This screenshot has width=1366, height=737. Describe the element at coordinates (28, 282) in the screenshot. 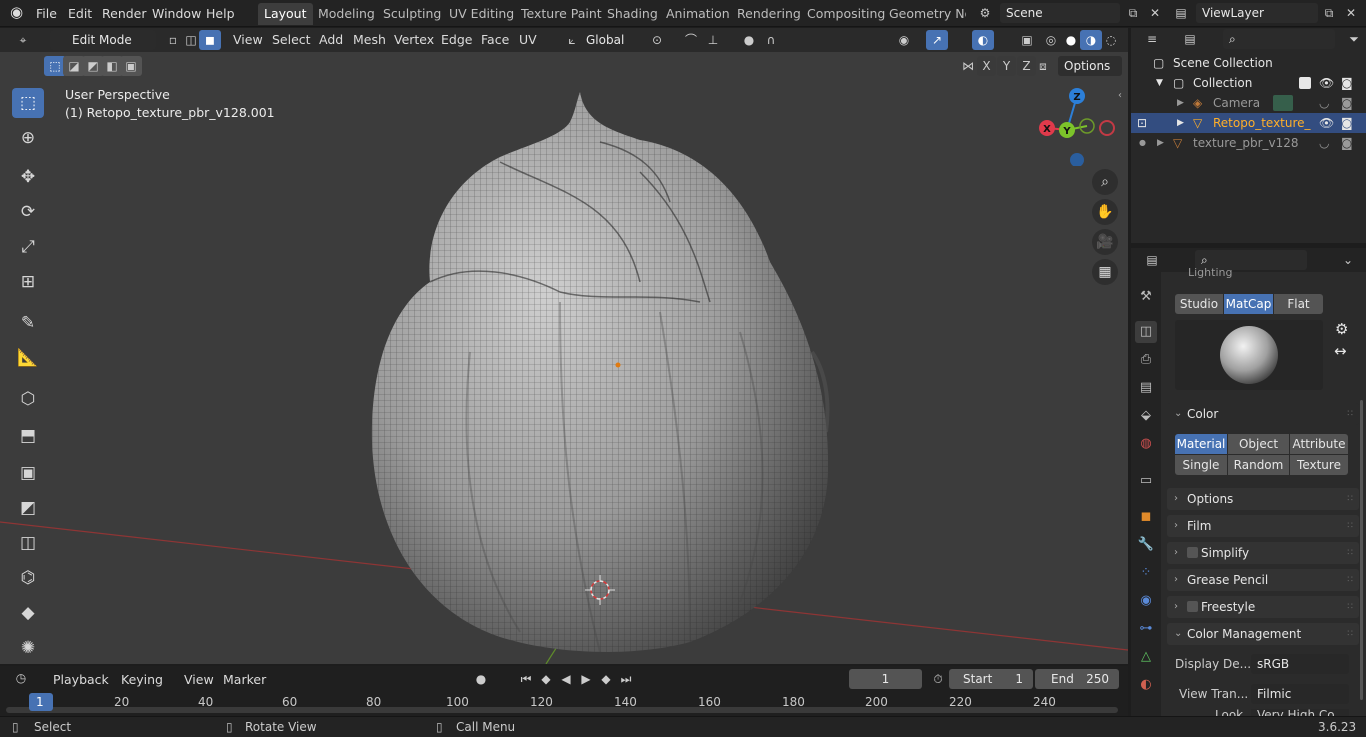

I see `transform-tool-icon: ⊞` at that location.